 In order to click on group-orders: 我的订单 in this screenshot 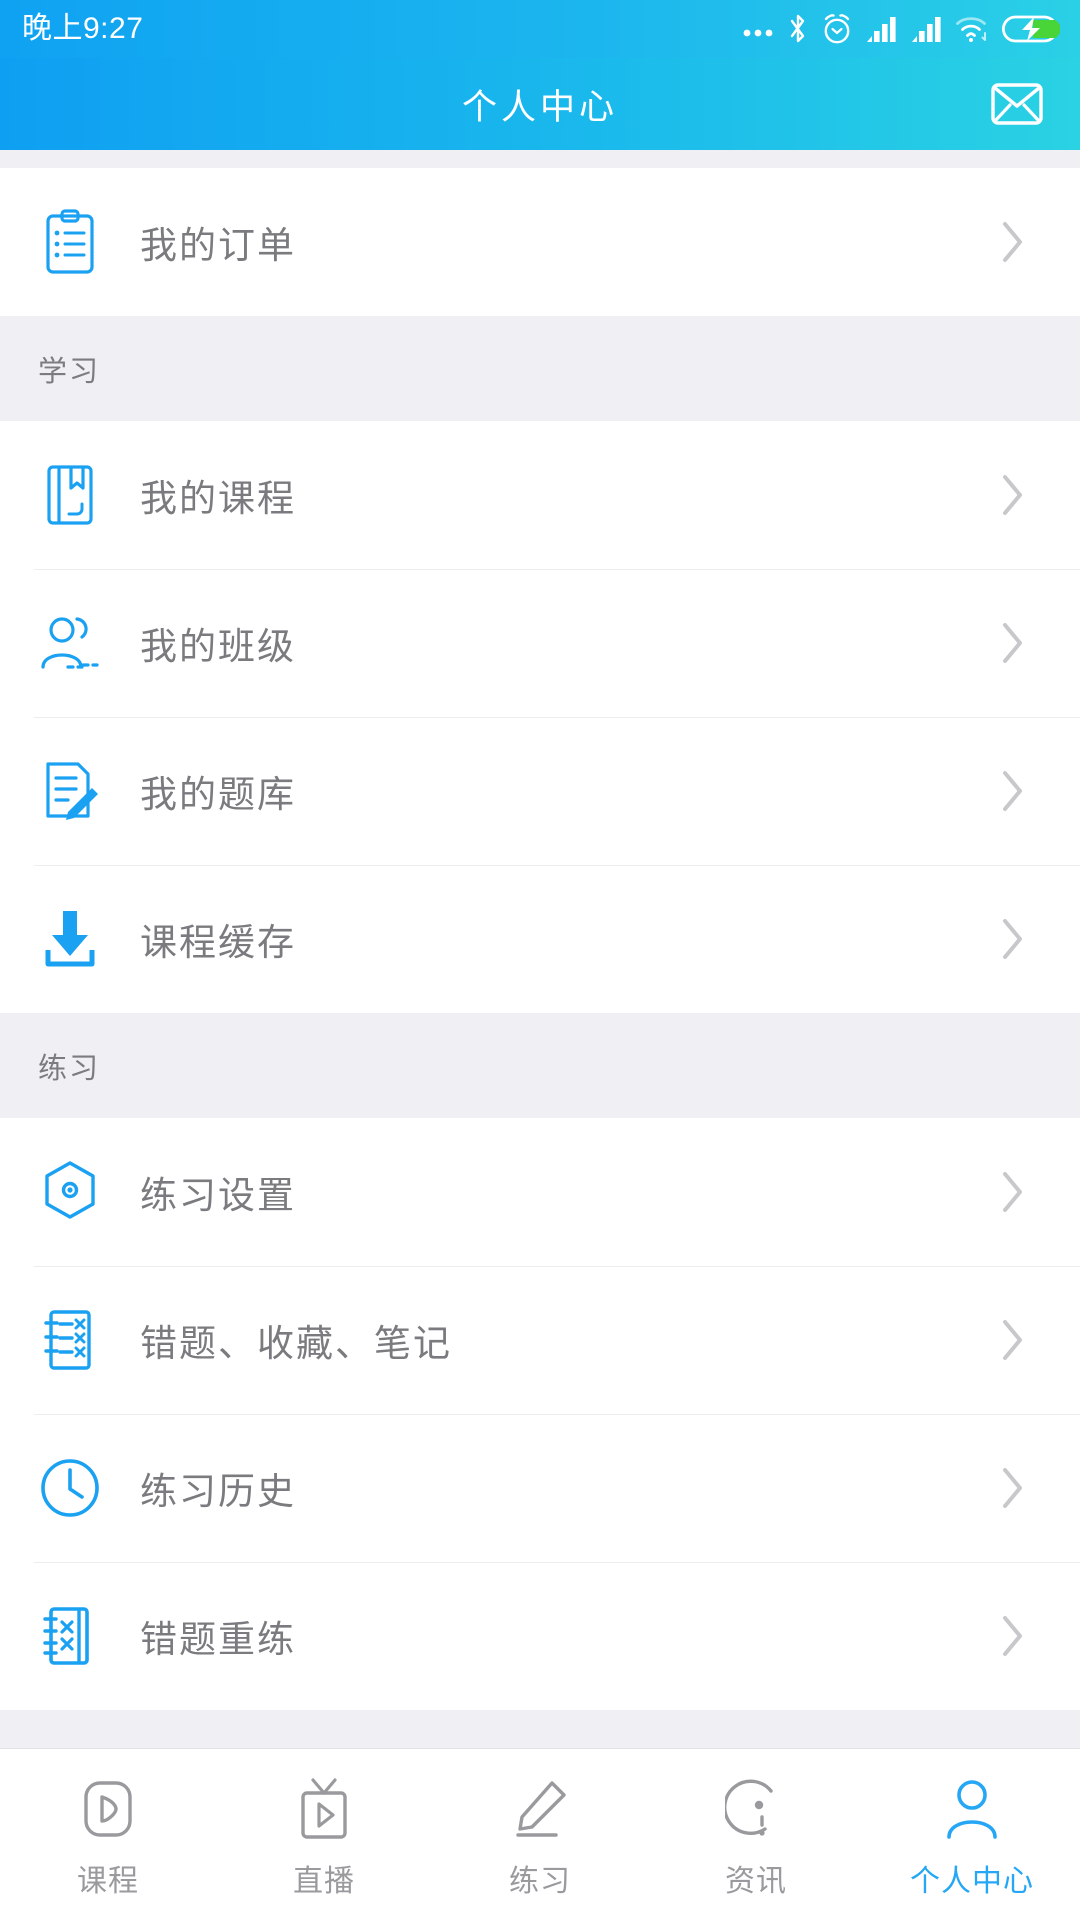, I will do `click(540, 242)`.